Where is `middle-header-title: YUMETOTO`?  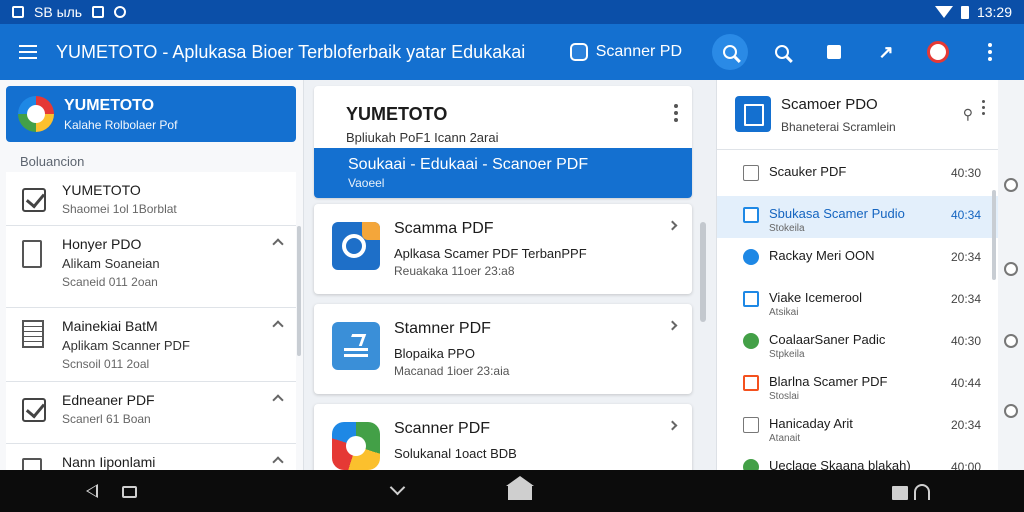 middle-header-title: YUMETOTO is located at coordinates (397, 114).